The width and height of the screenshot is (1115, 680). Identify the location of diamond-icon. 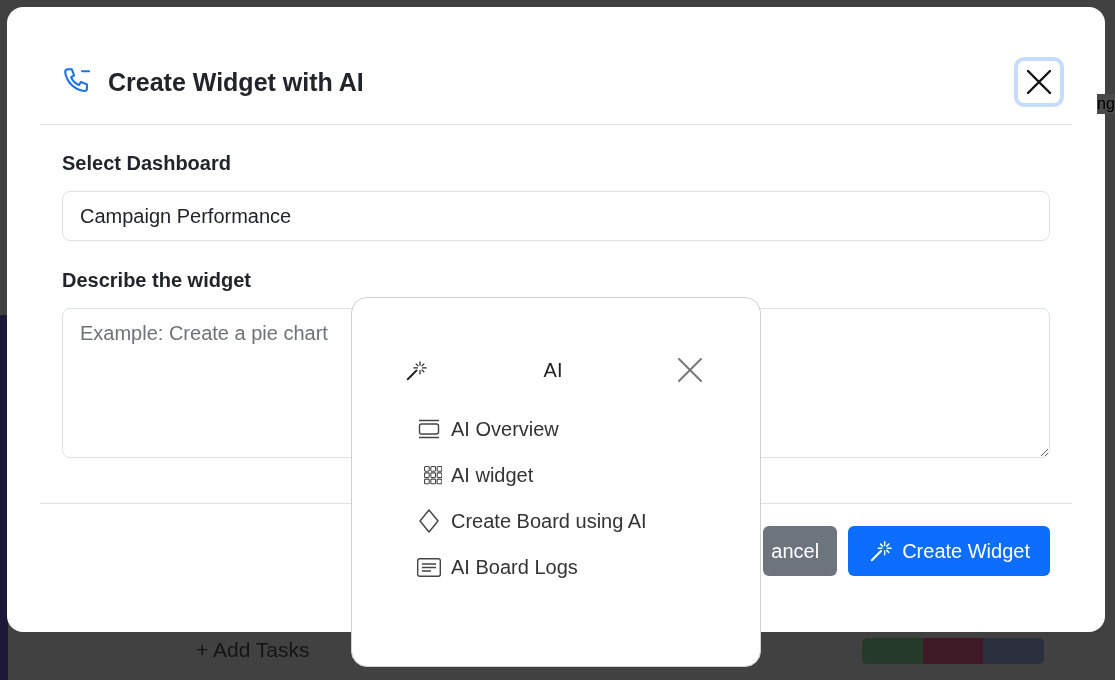
(429, 521).